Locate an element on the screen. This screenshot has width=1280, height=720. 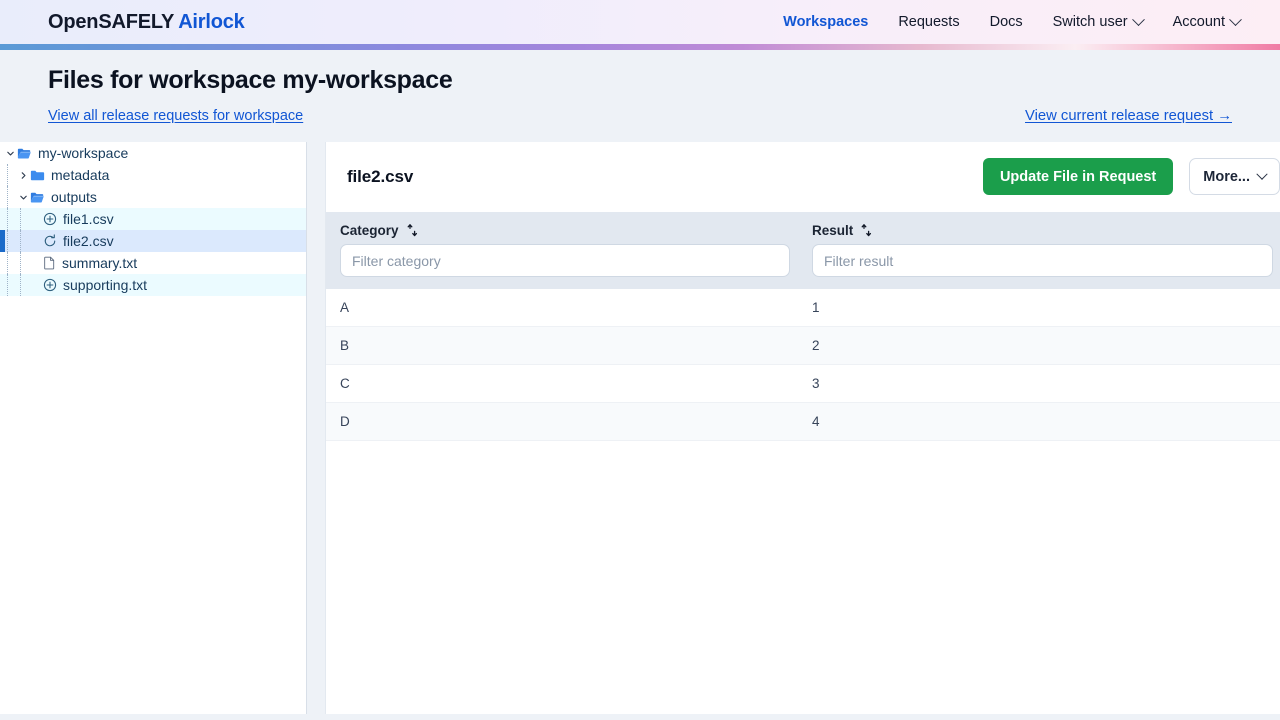
nav-item-label: Docs is located at coordinates (1006, 22).